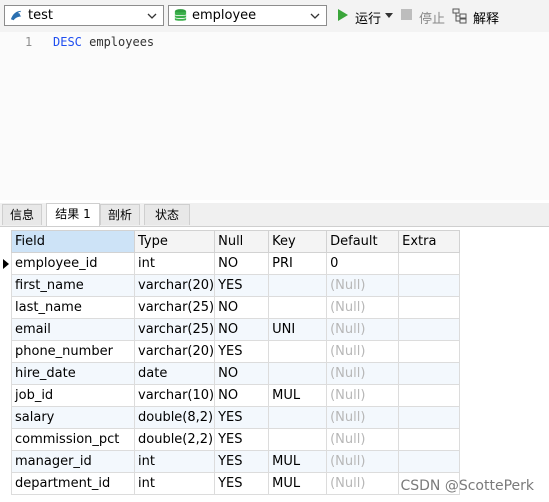 The height and width of the screenshot is (502, 549). What do you see at coordinates (298, 263) in the screenshot?
I see `cell-key: PRI` at bounding box center [298, 263].